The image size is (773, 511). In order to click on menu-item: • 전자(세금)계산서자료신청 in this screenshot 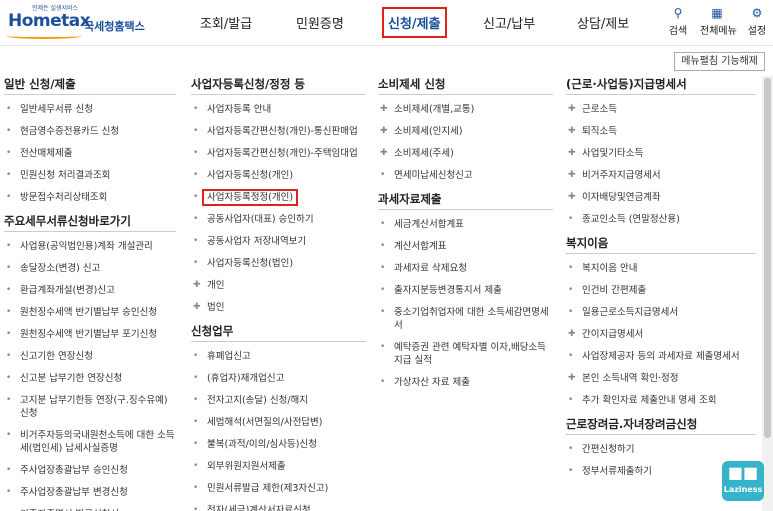, I will do `click(278, 507)`.